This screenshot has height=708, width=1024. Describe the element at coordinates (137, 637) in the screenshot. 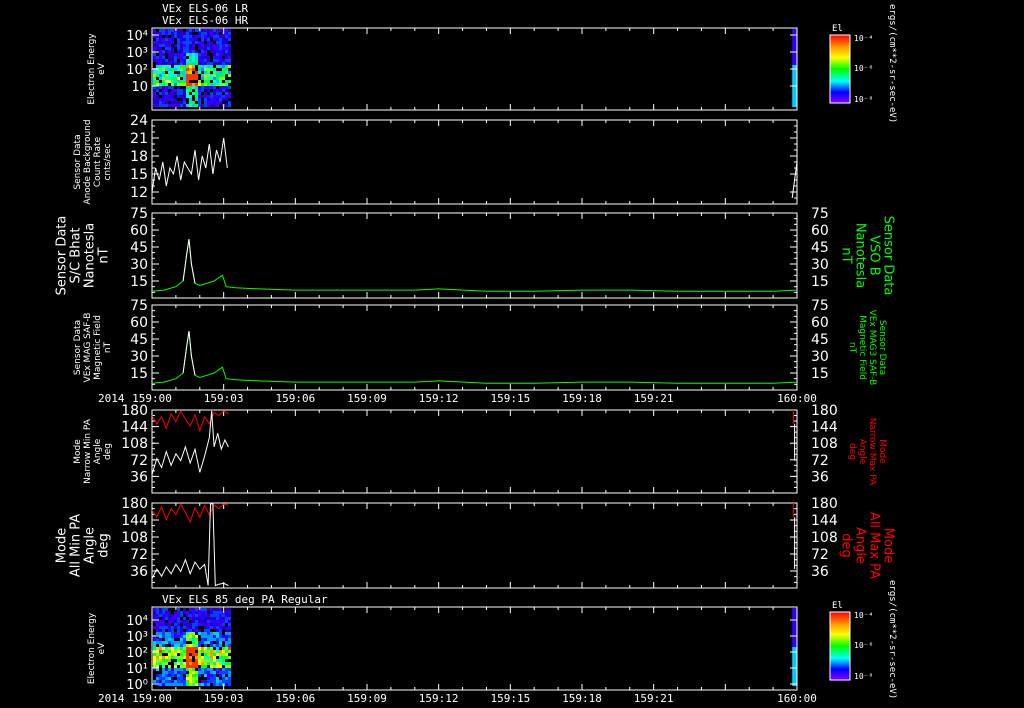

I see `y-tick-label: 10³` at that location.